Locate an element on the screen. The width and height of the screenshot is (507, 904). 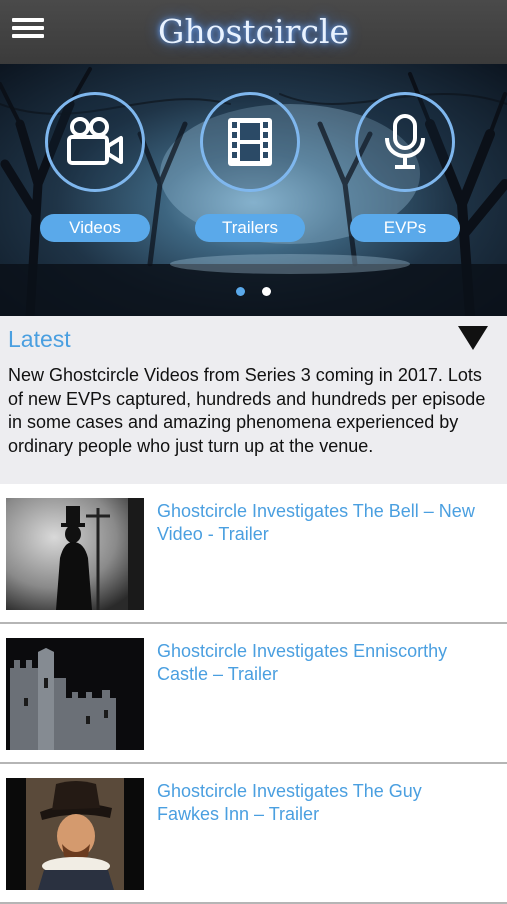
microphone-icon is located at coordinates (405, 141).